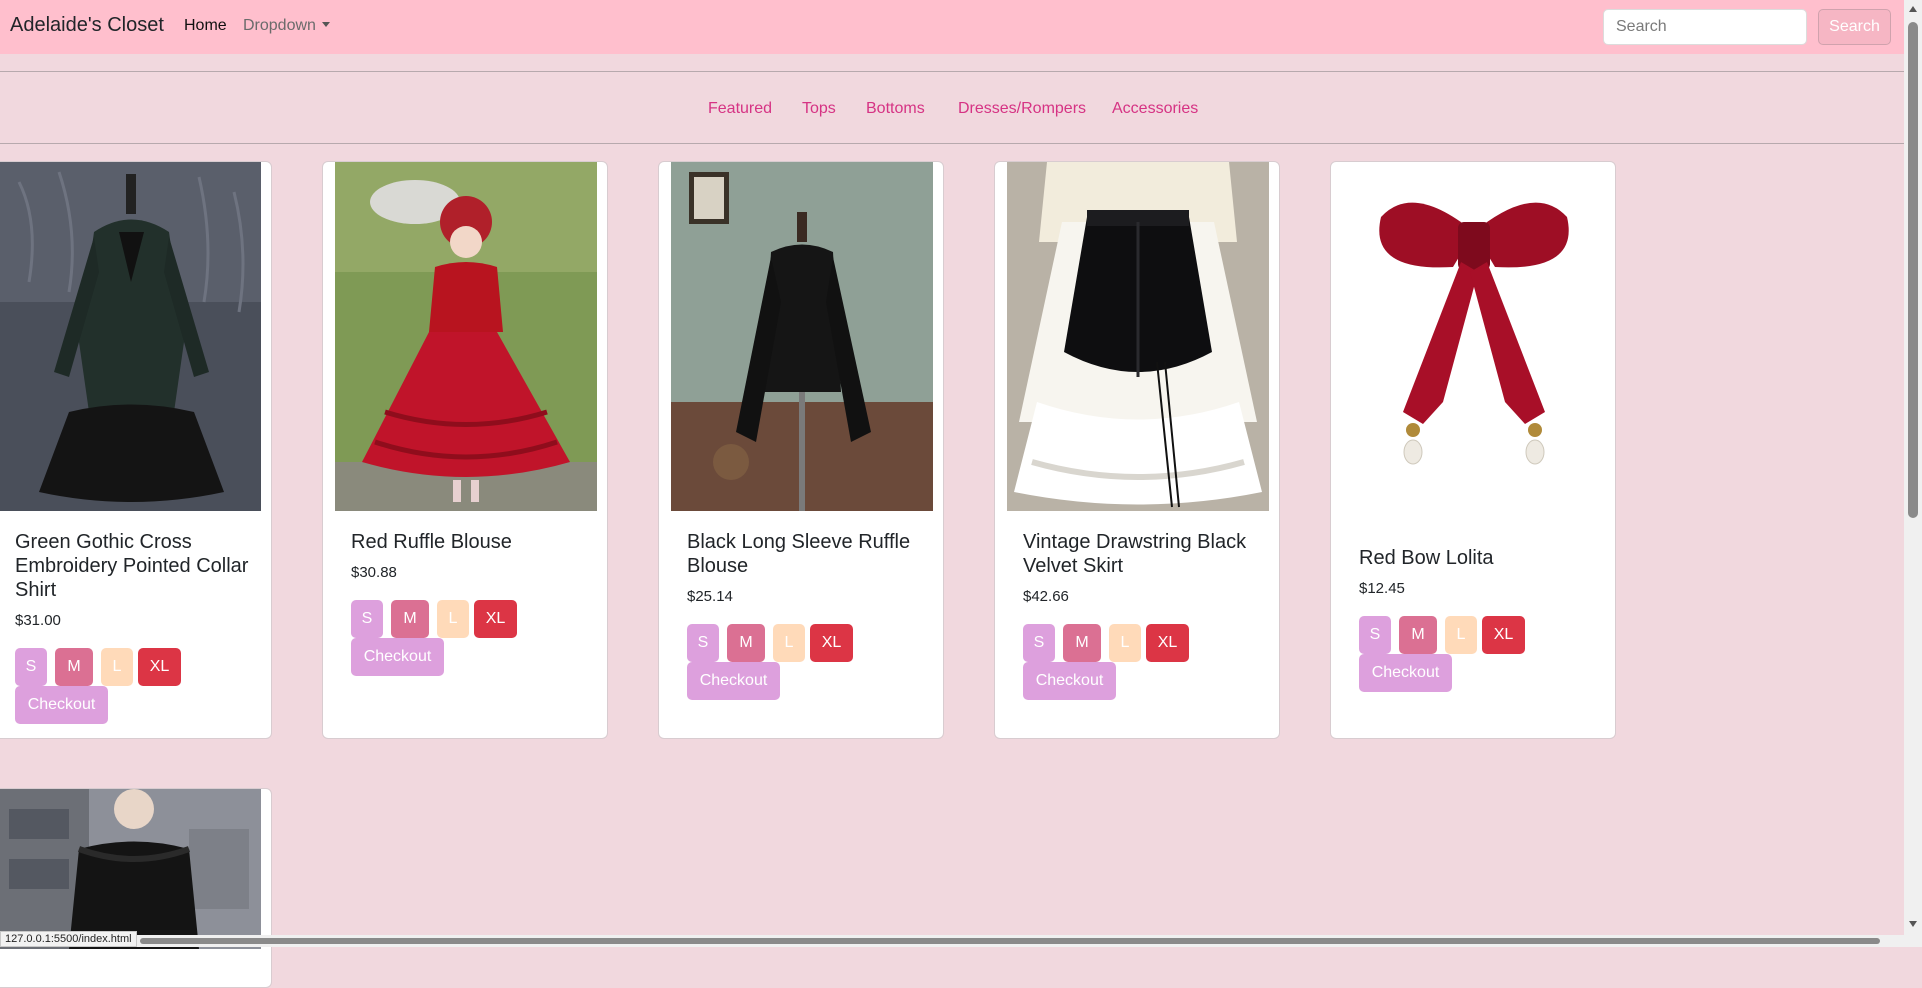 The height and width of the screenshot is (988, 1922). What do you see at coordinates (1022, 109) in the screenshot?
I see `category-dresses-rompers: Dresses/Rompers` at bounding box center [1022, 109].